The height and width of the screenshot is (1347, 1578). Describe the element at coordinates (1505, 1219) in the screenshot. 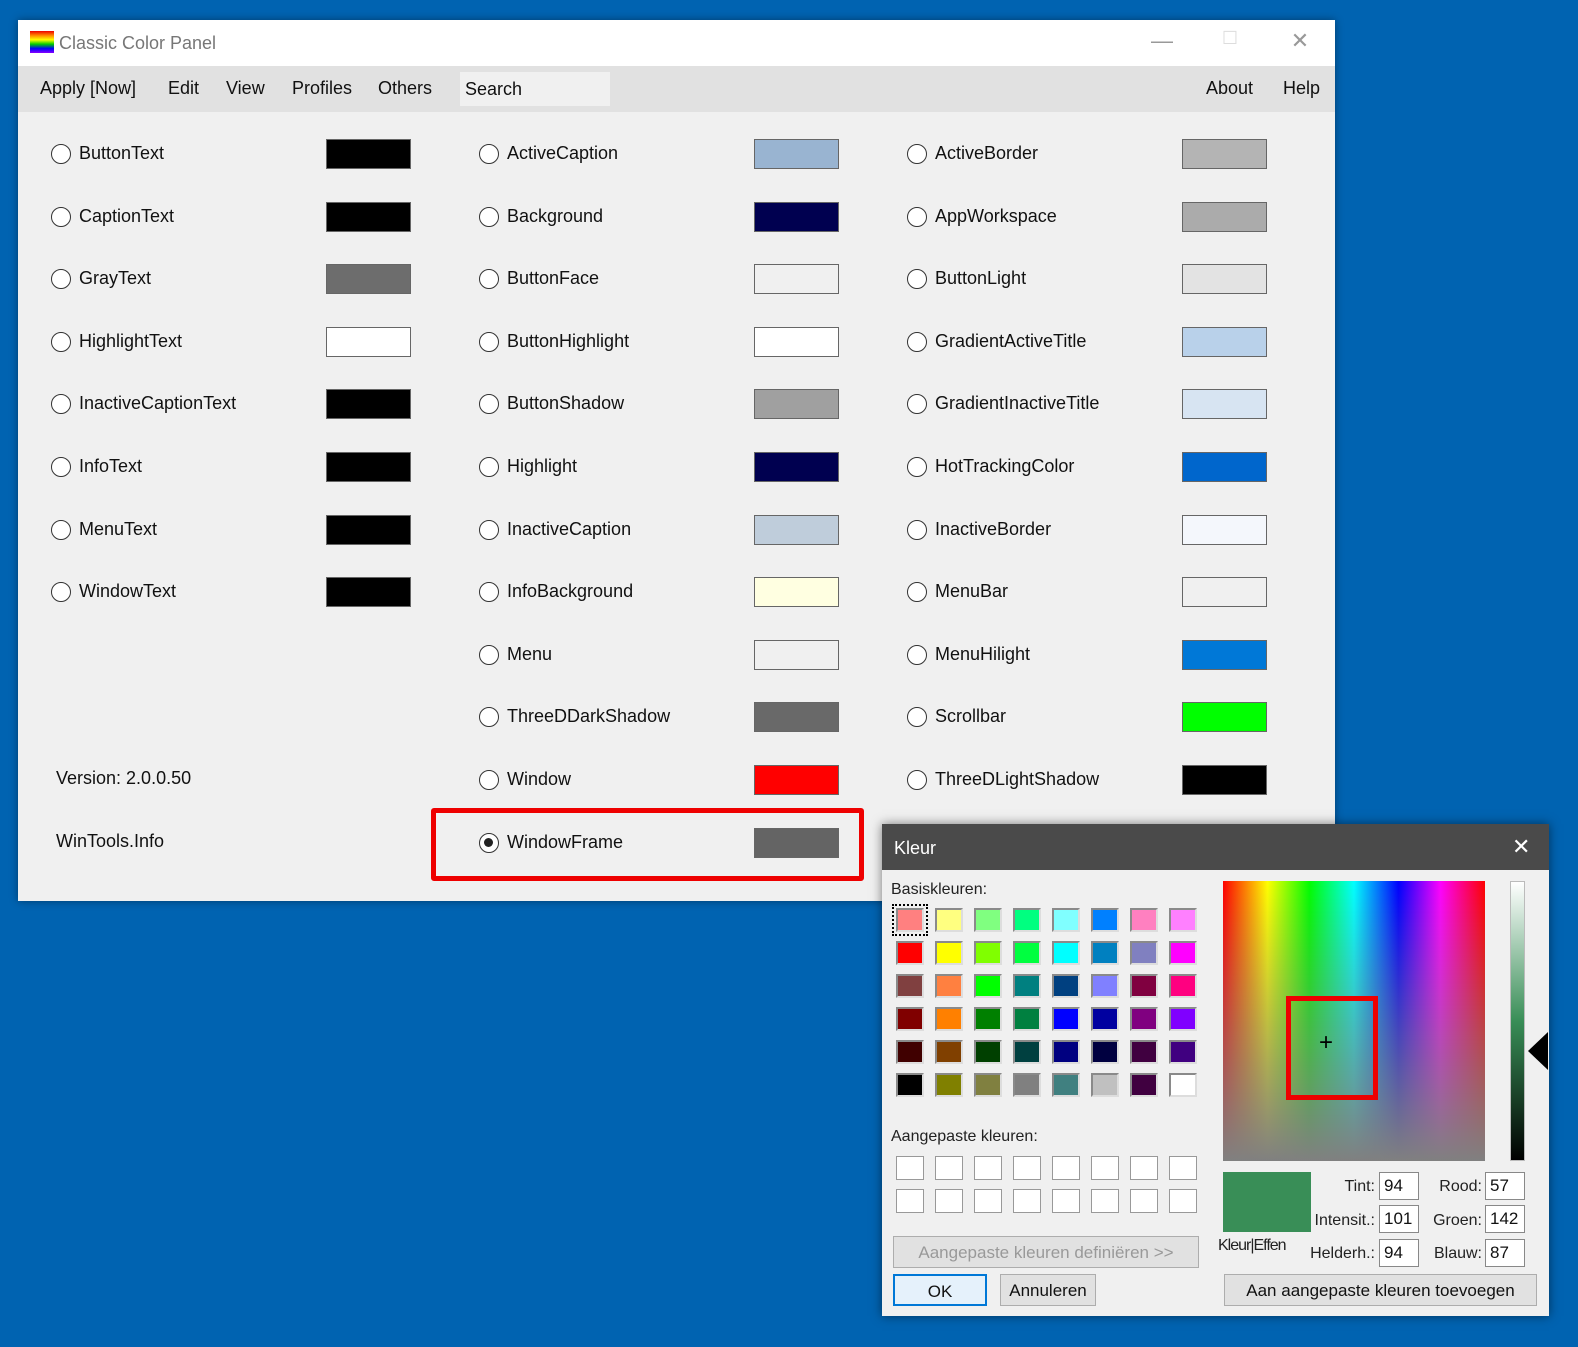

I see `green-input: 142` at that location.